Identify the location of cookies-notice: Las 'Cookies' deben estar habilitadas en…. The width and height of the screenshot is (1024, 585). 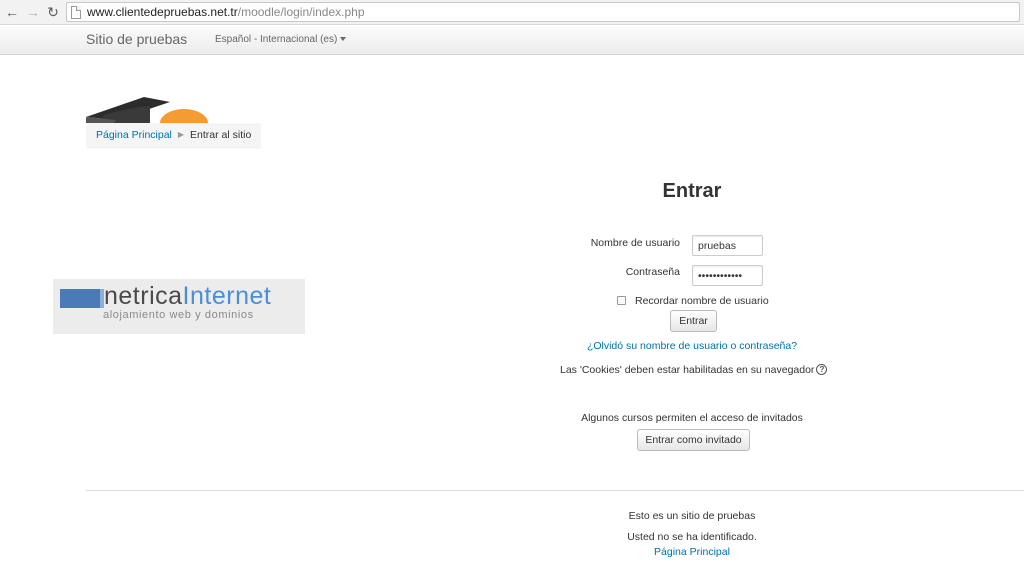
(694, 369).